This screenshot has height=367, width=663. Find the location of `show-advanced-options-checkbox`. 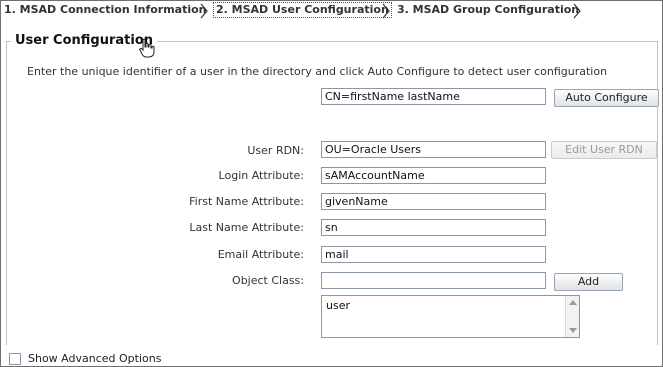

show-advanced-options-checkbox is located at coordinates (15, 359).